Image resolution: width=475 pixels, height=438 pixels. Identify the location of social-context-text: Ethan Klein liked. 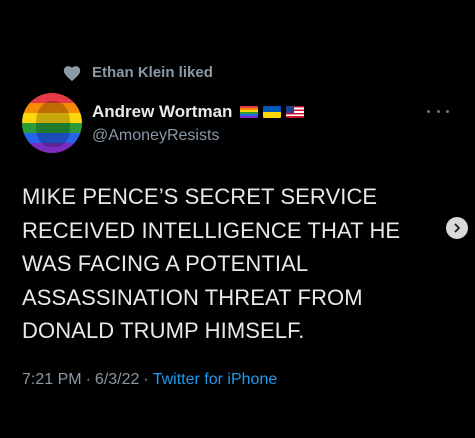
(152, 73).